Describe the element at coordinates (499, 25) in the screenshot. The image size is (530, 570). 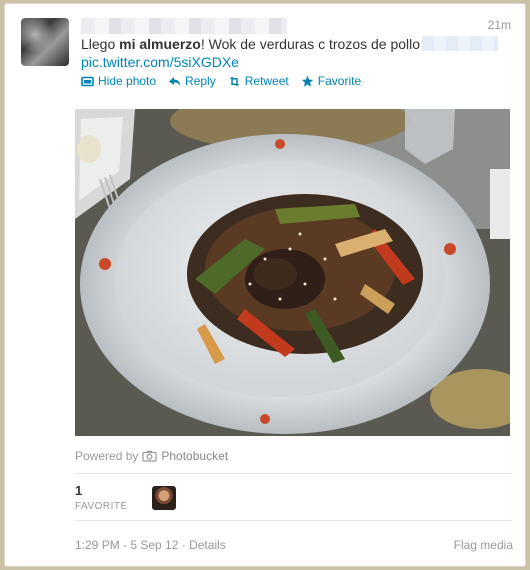
I see `tweet-time: 21m` at that location.